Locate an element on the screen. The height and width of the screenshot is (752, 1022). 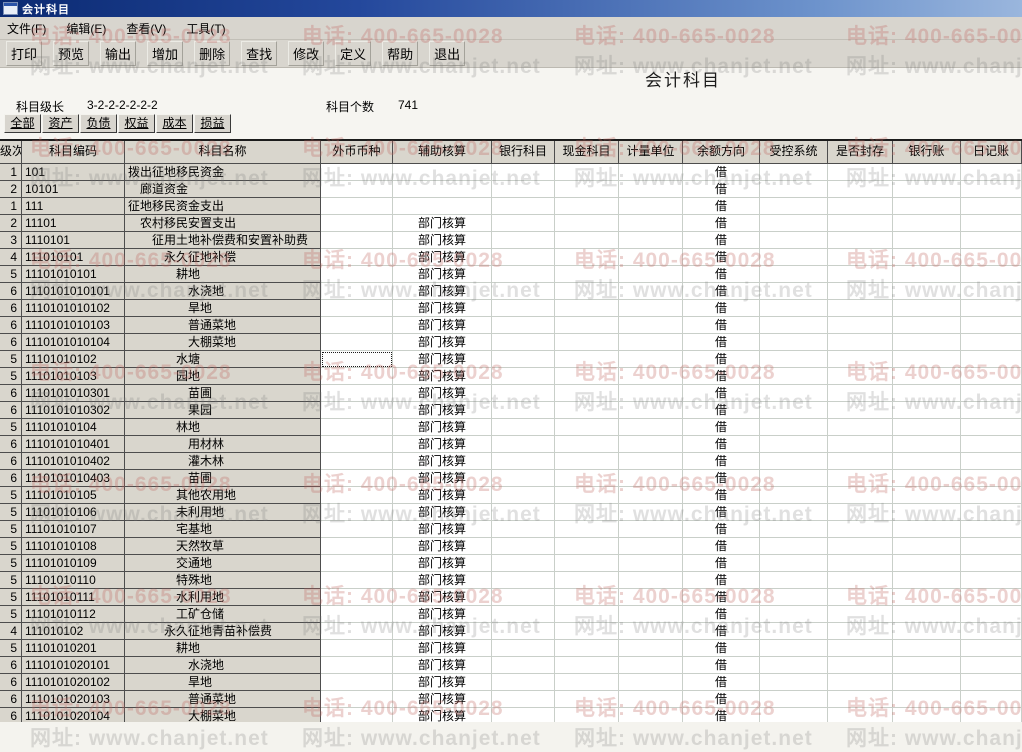
cell-name: 永久征地补偿 is located at coordinates (223, 257).